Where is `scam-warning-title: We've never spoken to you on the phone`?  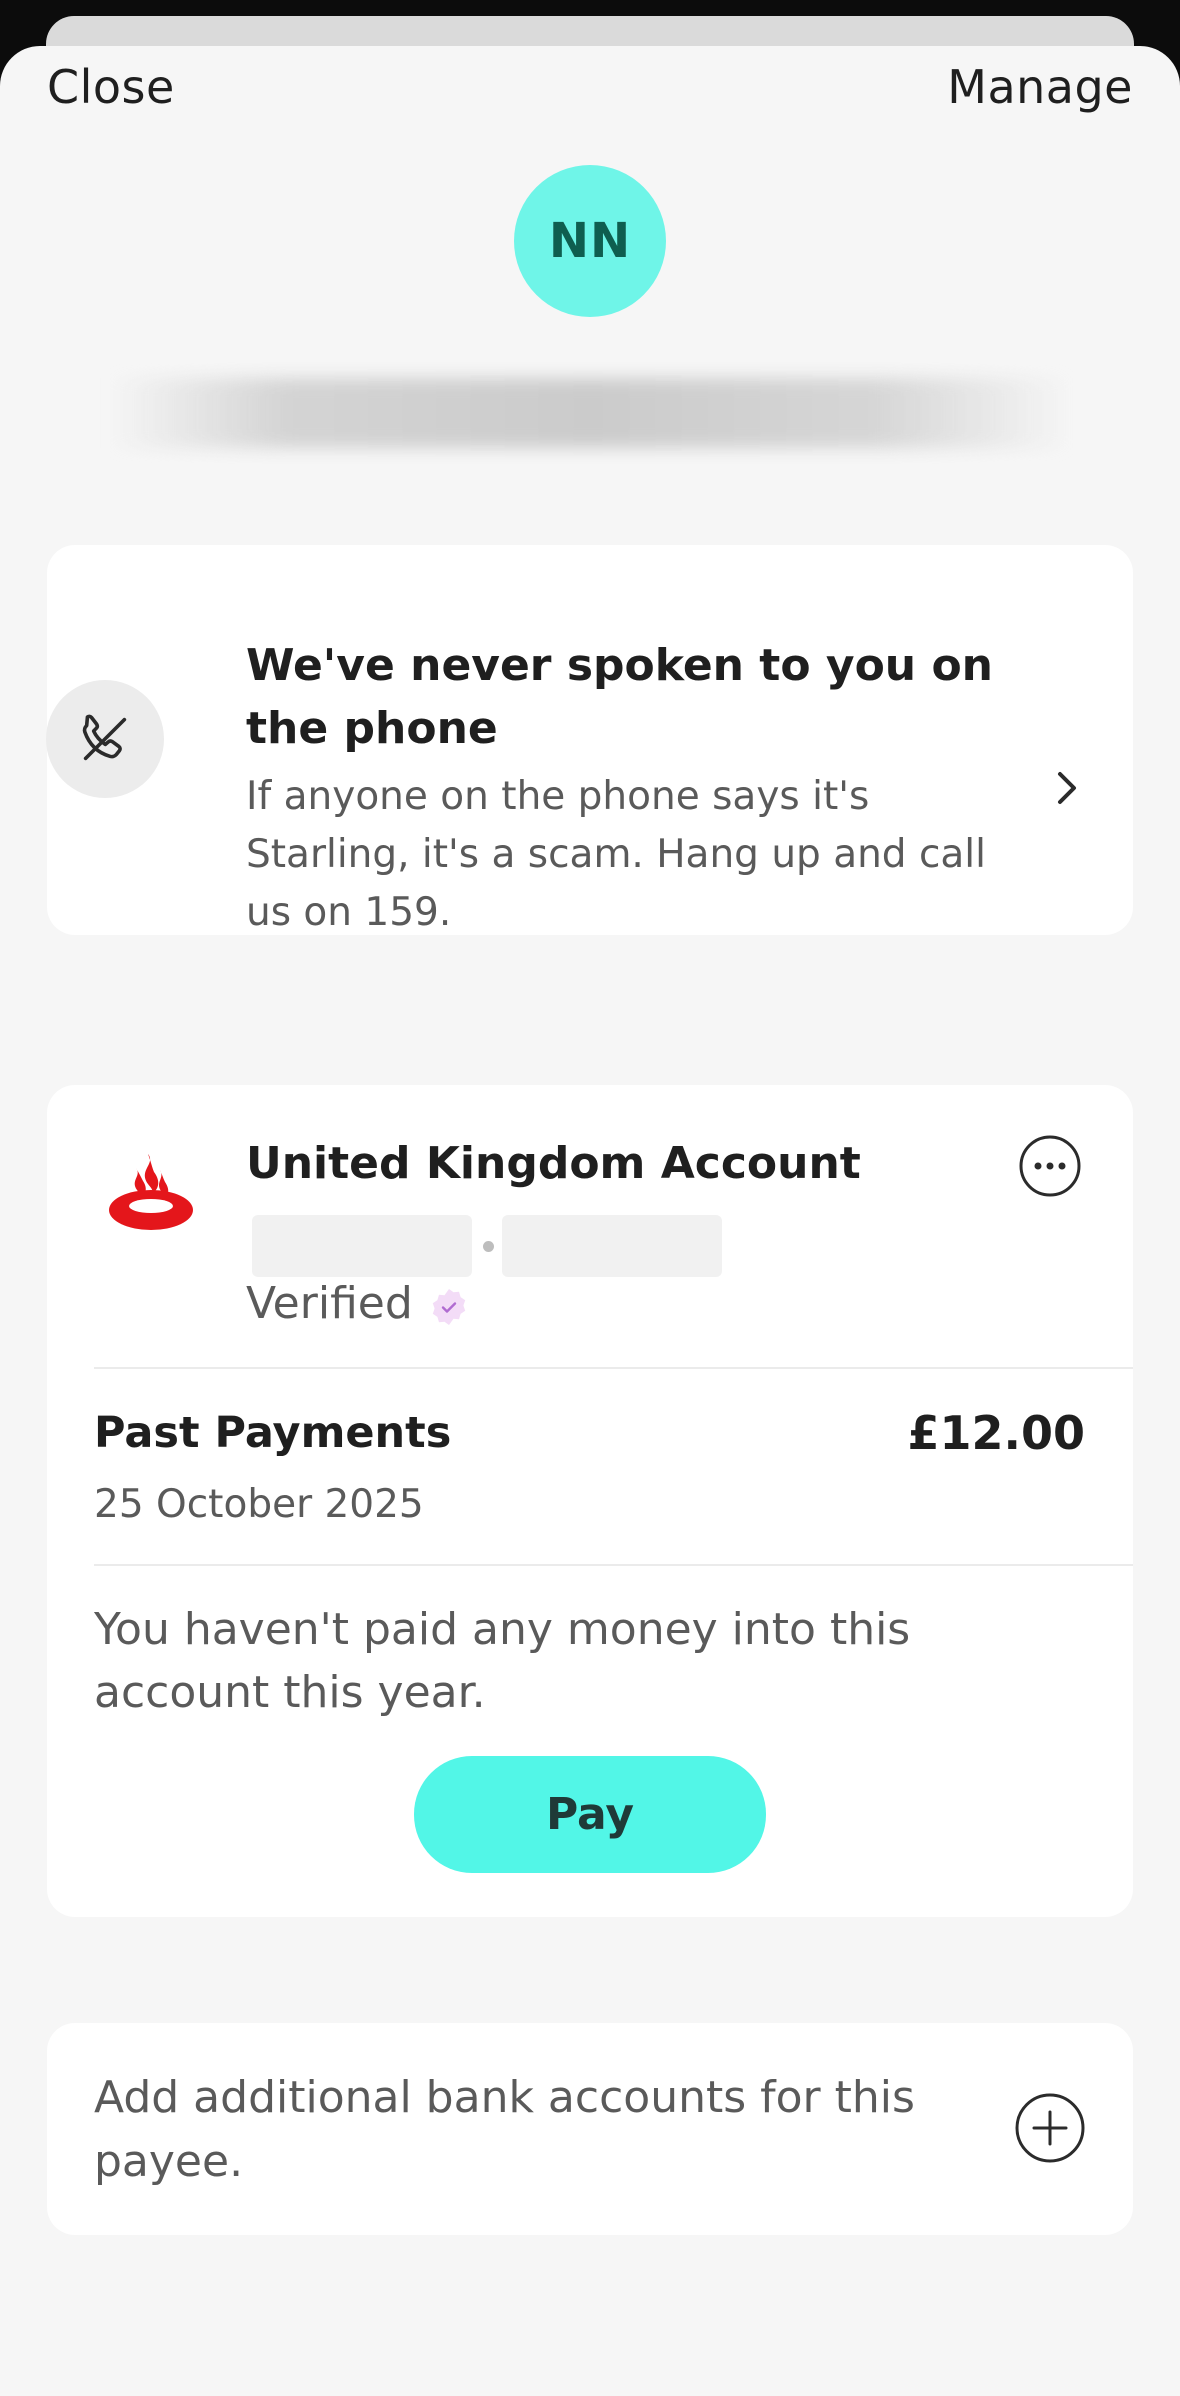 scam-warning-title: We've never spoken to you on the phone is located at coordinates (619, 697).